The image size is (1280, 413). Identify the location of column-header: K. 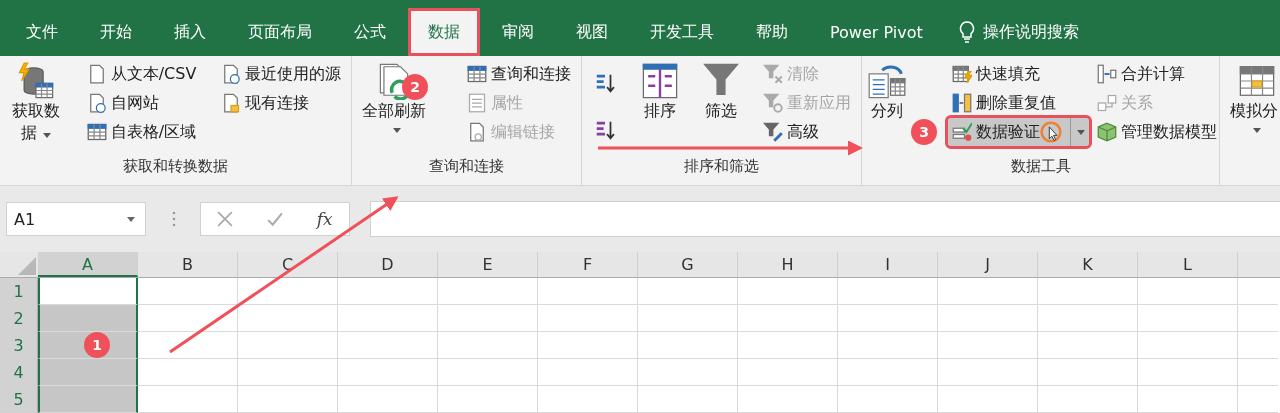
(1088, 264).